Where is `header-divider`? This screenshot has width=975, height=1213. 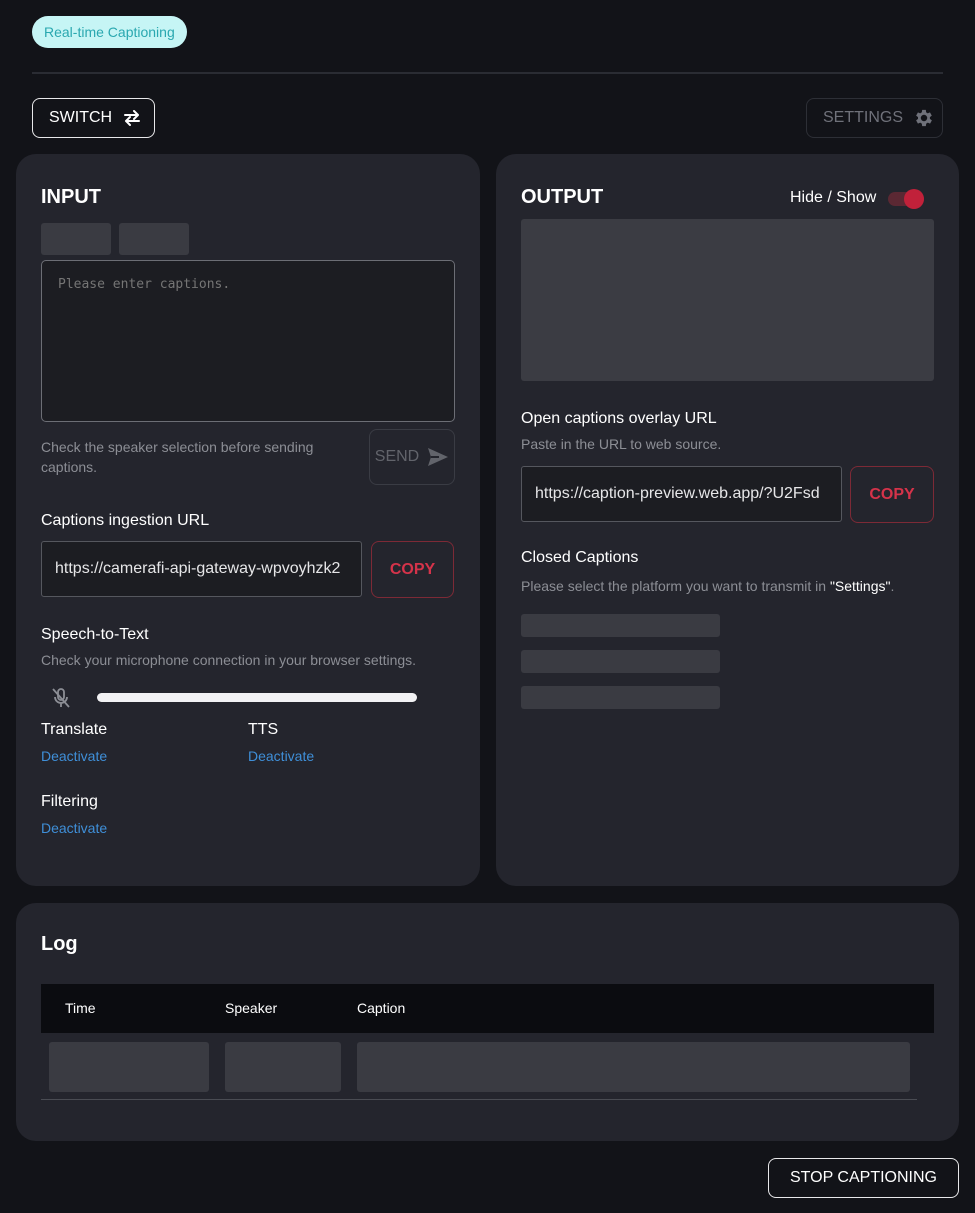 header-divider is located at coordinates (487, 73).